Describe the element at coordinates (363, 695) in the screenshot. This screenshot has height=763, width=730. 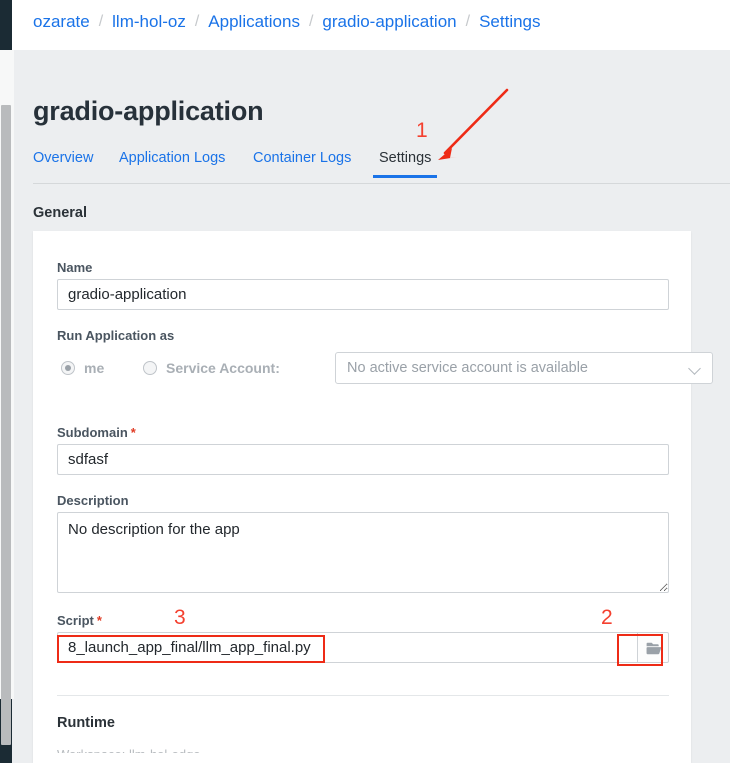
I see `card-divider` at that location.